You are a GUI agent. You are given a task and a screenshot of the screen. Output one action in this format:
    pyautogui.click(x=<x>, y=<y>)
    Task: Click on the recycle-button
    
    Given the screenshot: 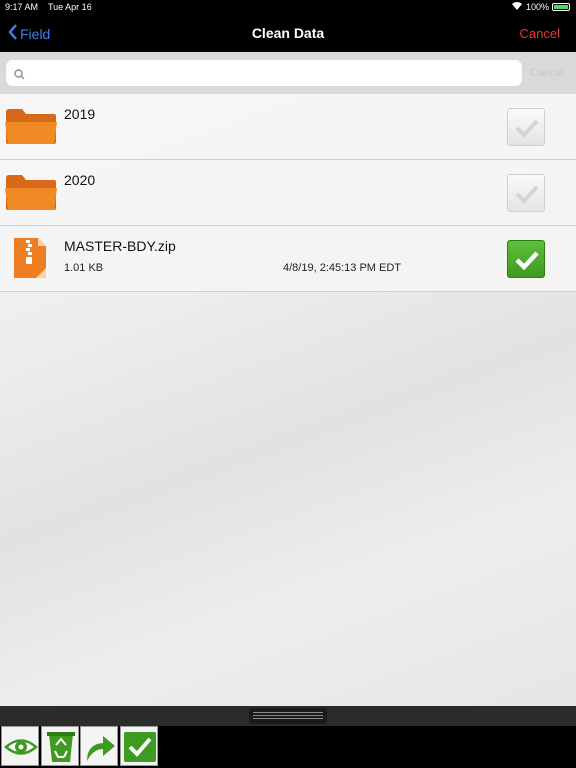 What is the action you would take?
    pyautogui.click(x=60, y=746)
    